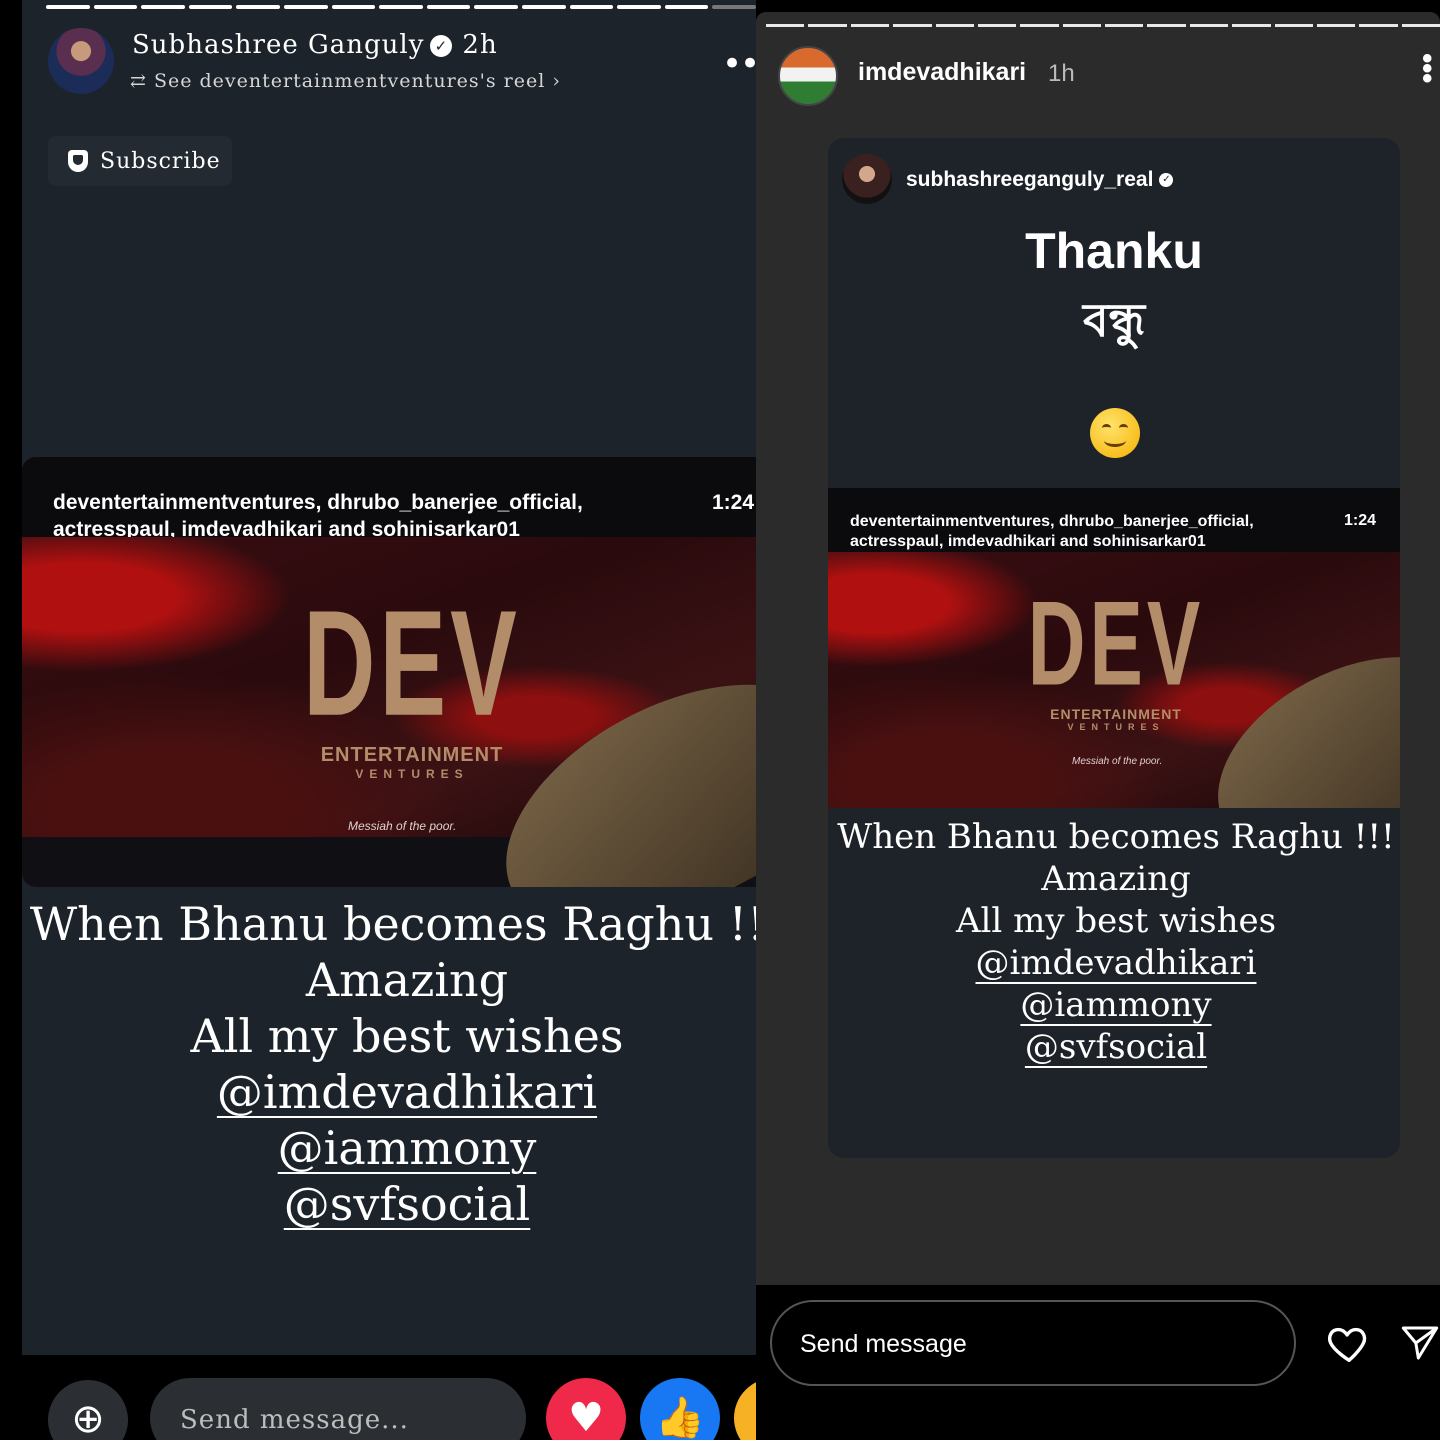 Image resolution: width=1440 pixels, height=1440 pixels. I want to click on chevron-right-icon: ›, so click(556, 81).